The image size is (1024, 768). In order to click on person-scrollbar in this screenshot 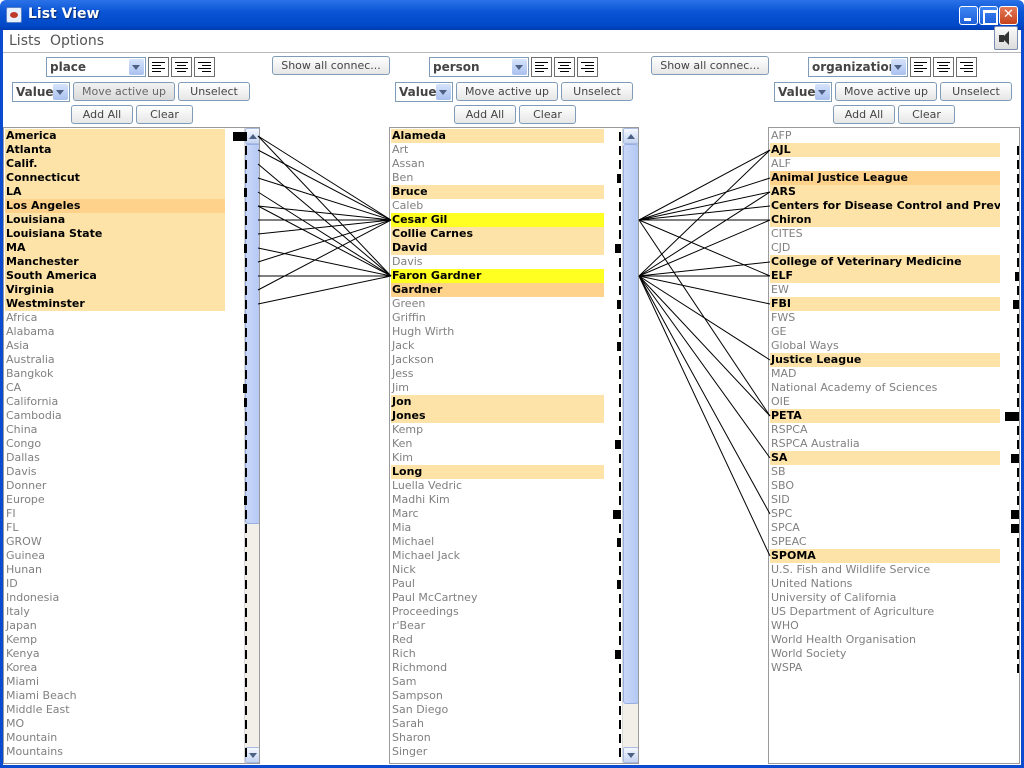, I will do `click(630, 445)`.